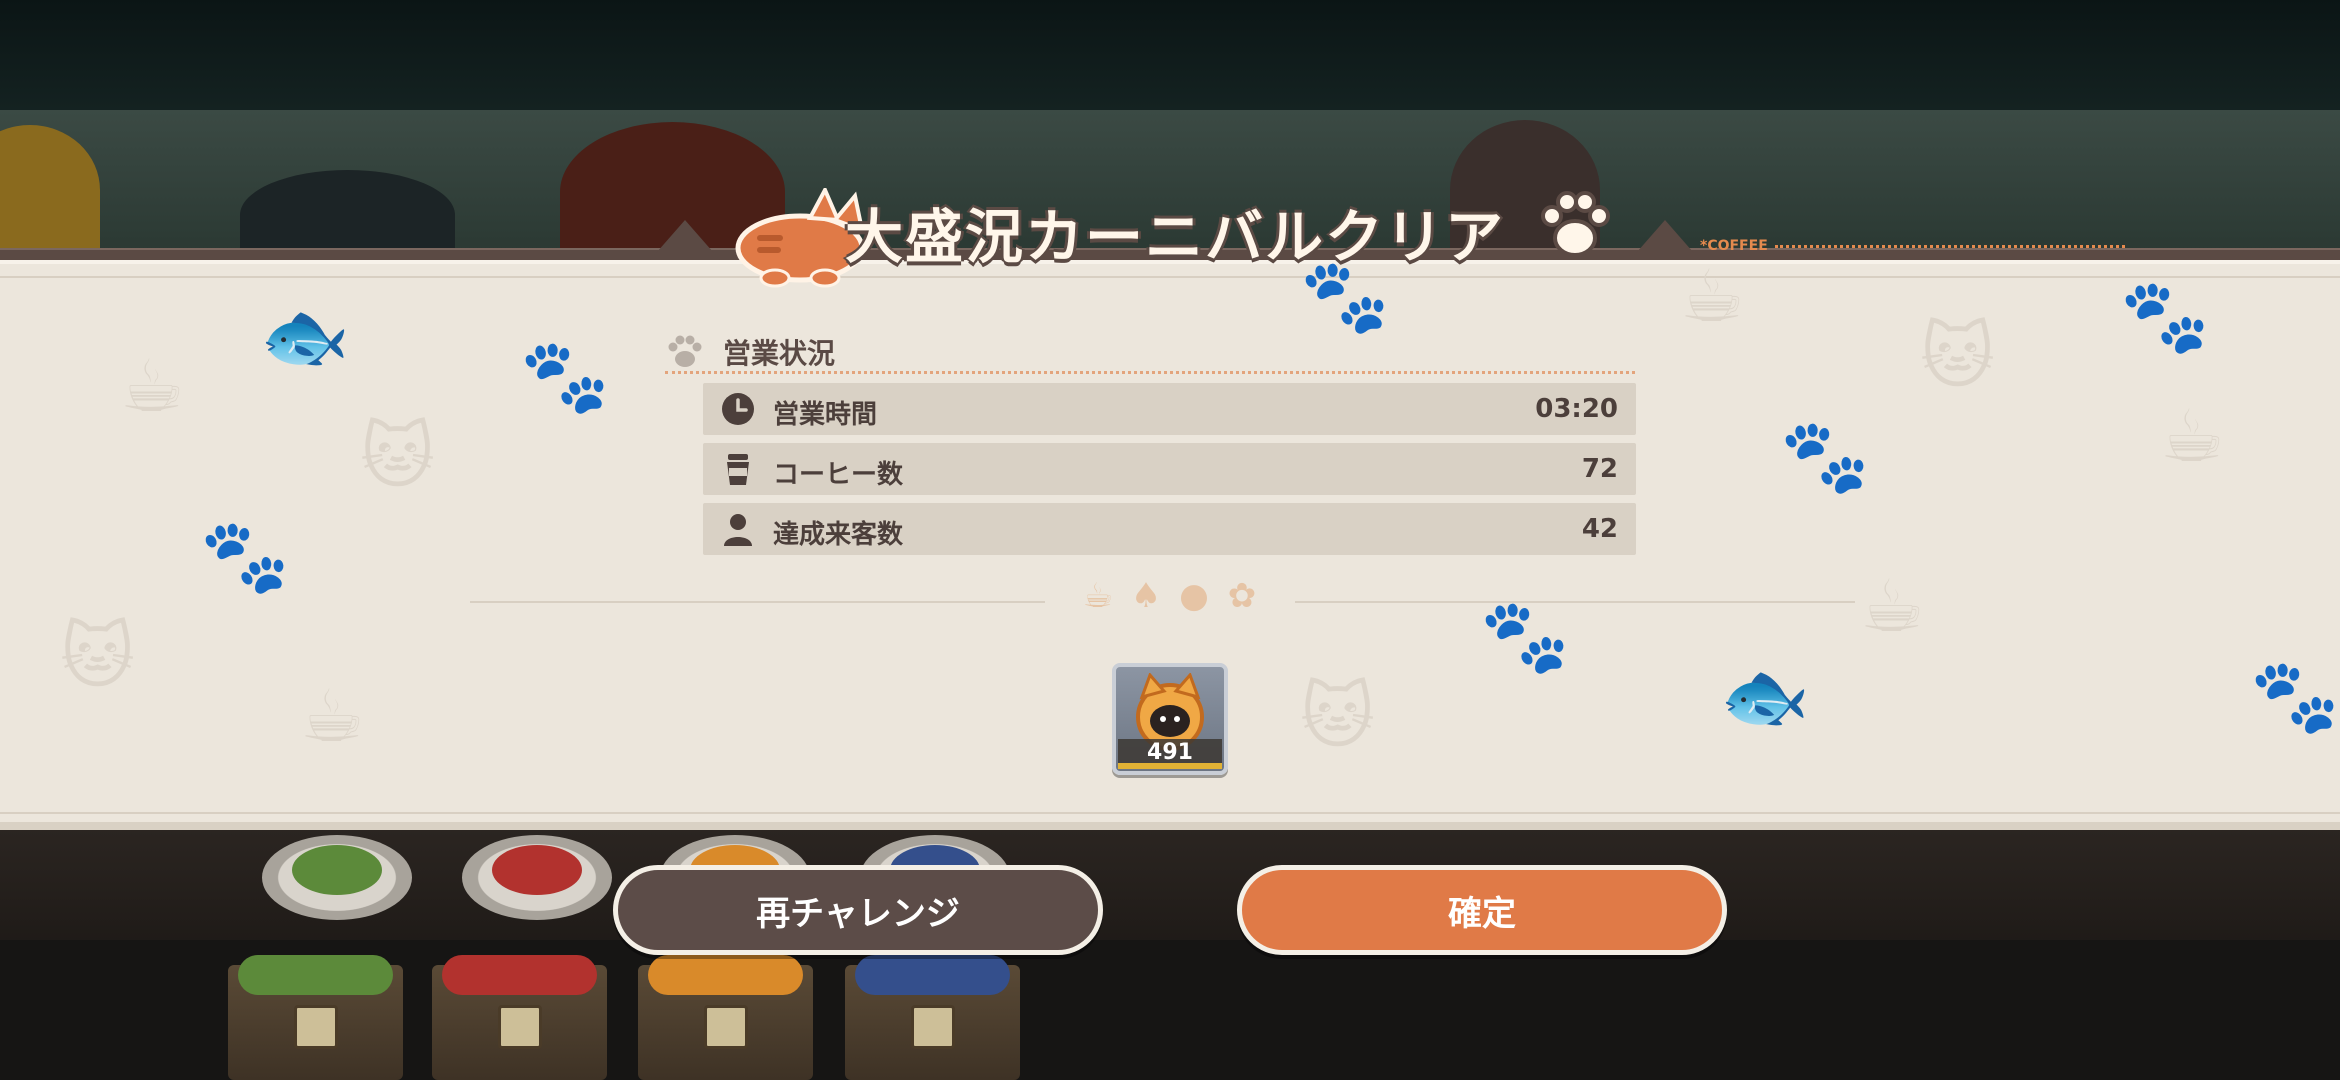  Describe the element at coordinates (1169, 469) in the screenshot. I see `stat-row-coffee-count: コーヒー数 72` at that location.